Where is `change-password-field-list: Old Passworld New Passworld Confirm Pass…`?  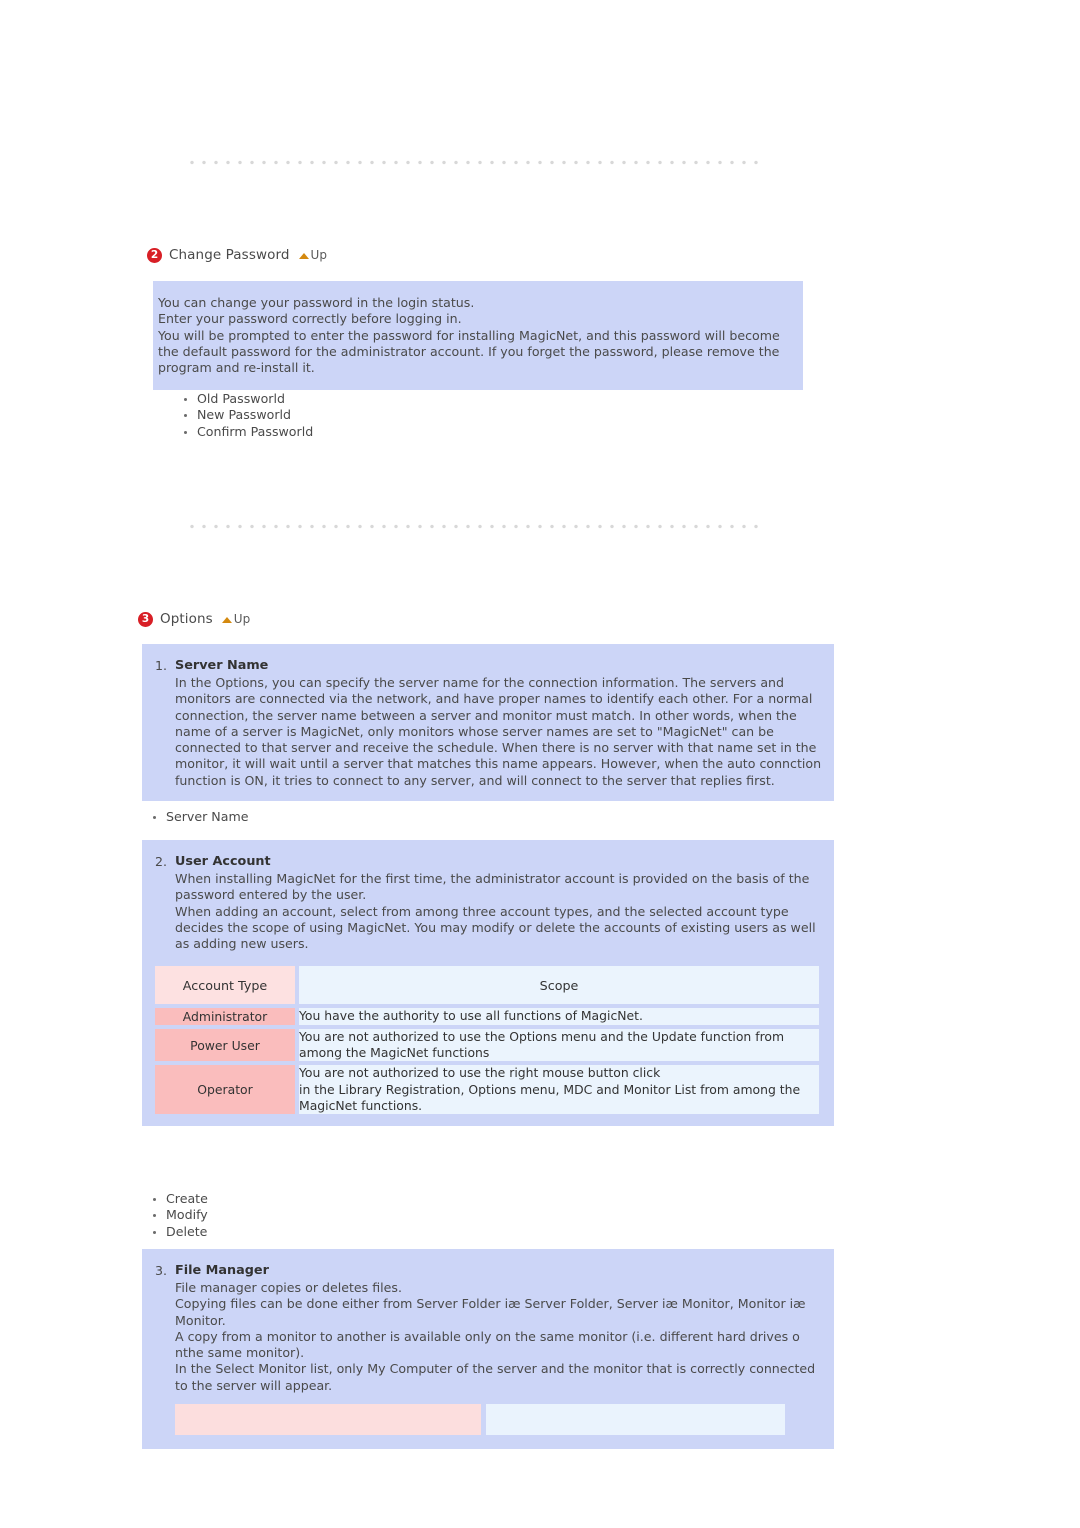 change-password-field-list: Old Passworld New Passworld Confirm Pass… is located at coordinates (248, 415).